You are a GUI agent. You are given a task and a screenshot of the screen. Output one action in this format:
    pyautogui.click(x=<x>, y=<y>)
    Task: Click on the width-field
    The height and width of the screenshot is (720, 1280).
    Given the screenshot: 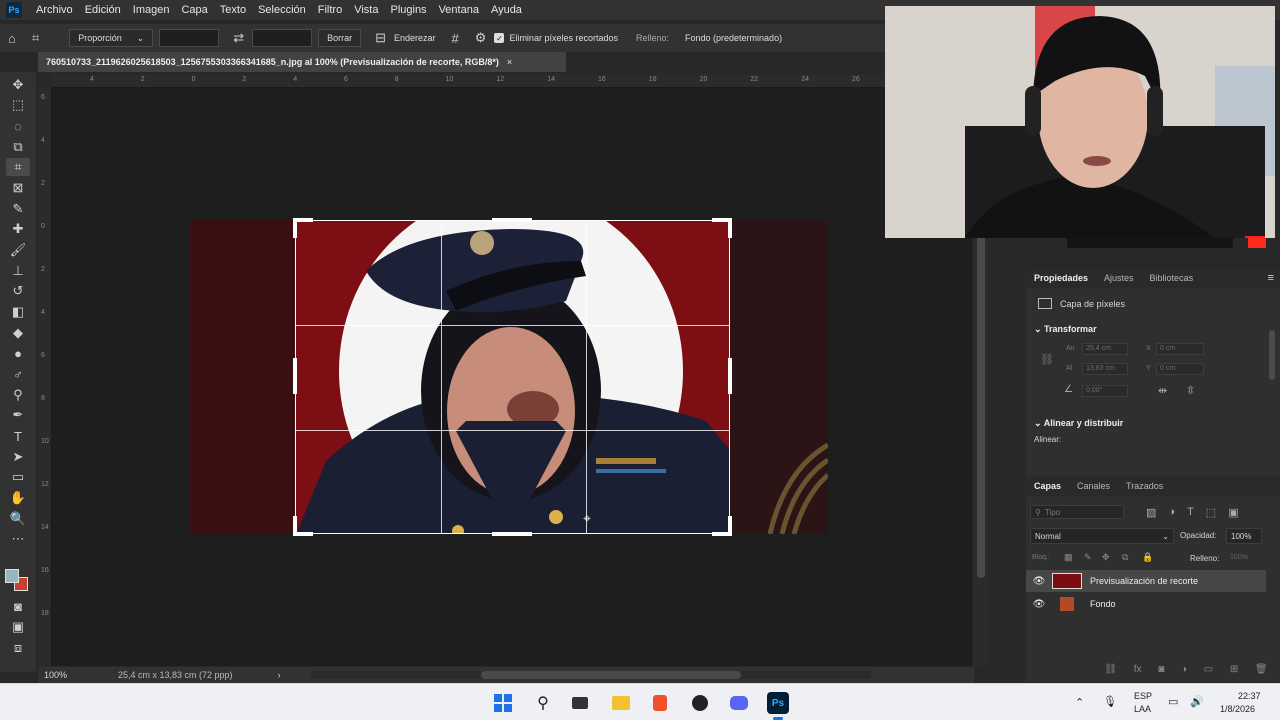 What is the action you would take?
    pyautogui.click(x=189, y=38)
    